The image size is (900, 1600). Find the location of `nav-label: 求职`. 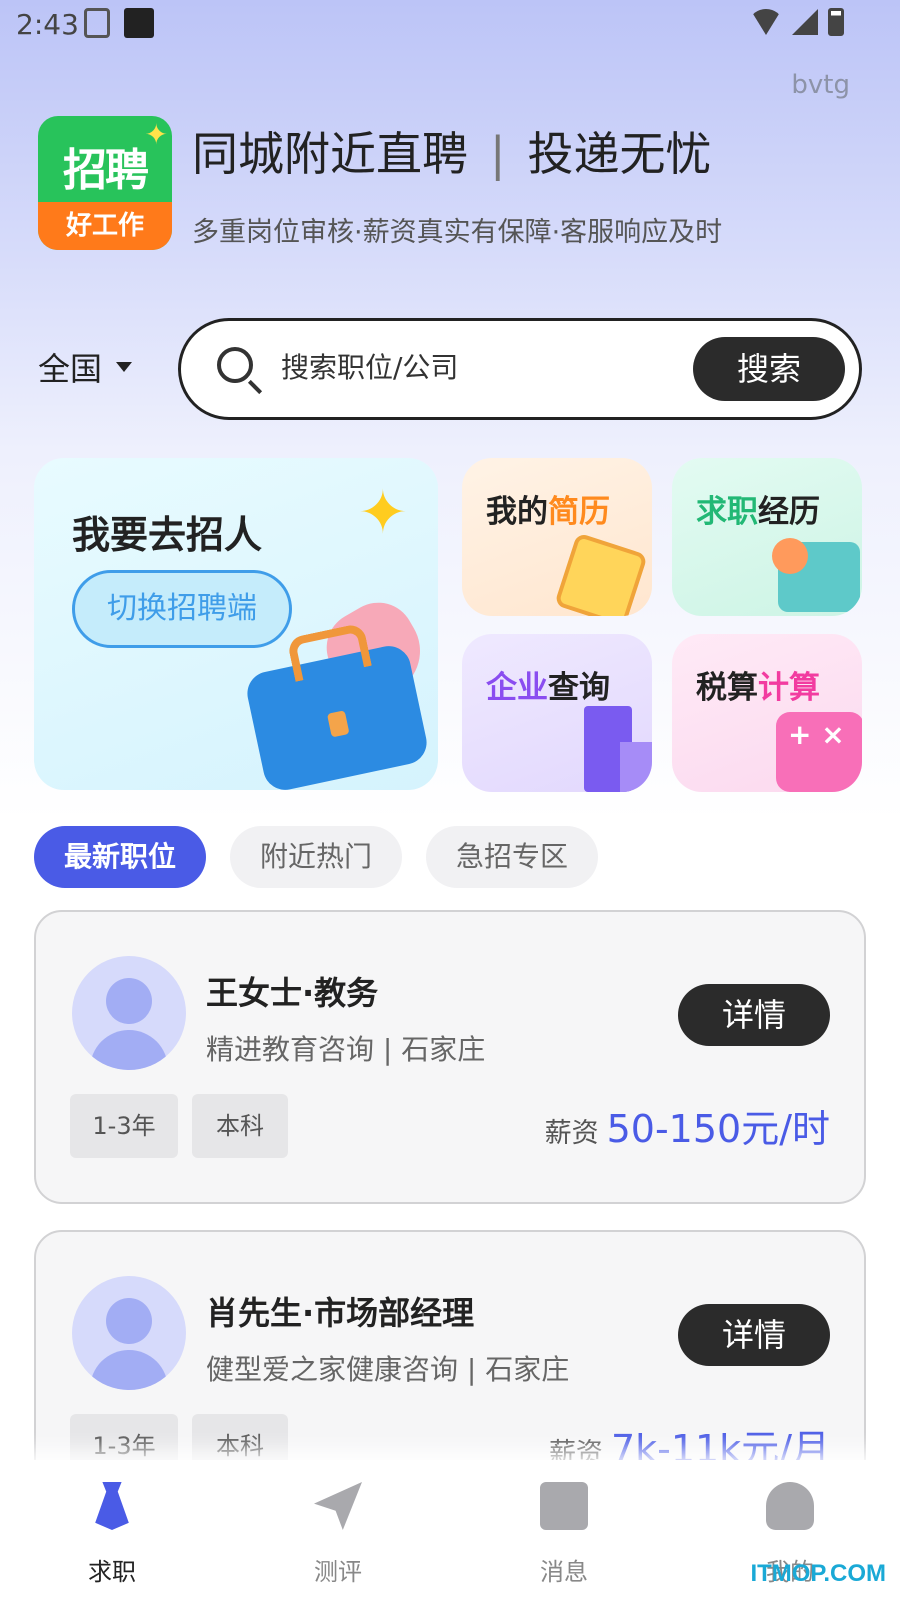

nav-label: 求职 is located at coordinates (112, 1572).